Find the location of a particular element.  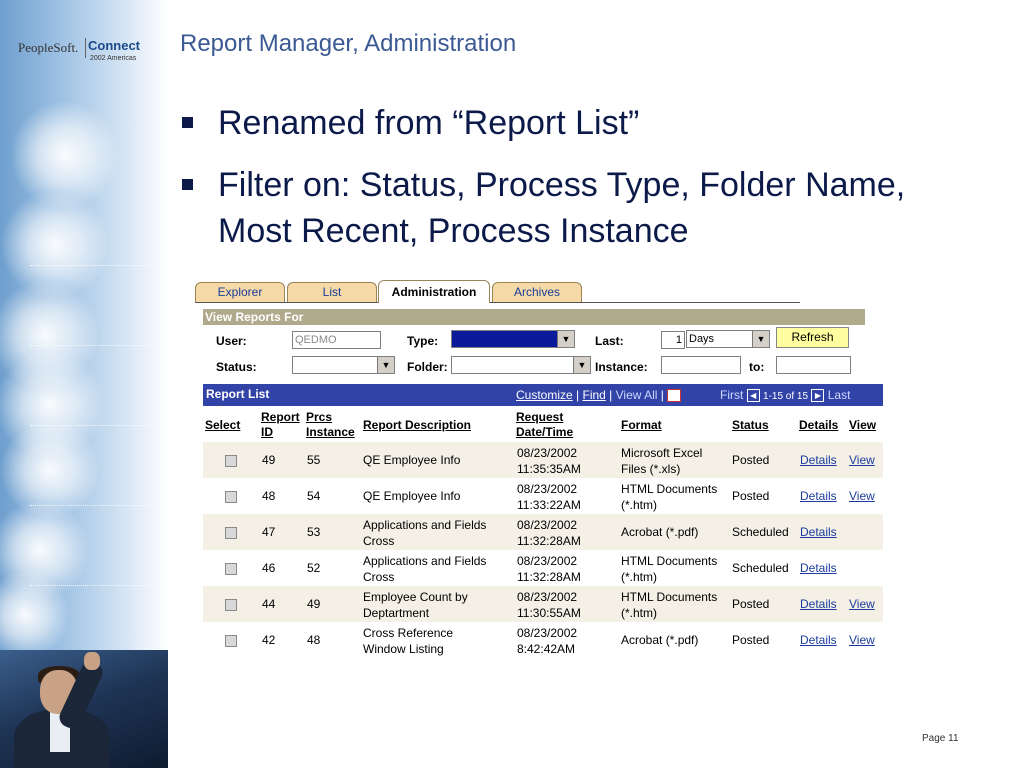

col-view: View is located at coordinates (862, 425).